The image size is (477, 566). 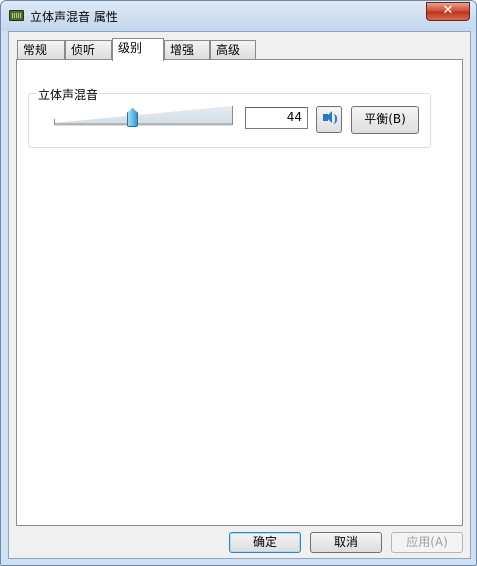 I want to click on ok-button: 确定, so click(x=265, y=542).